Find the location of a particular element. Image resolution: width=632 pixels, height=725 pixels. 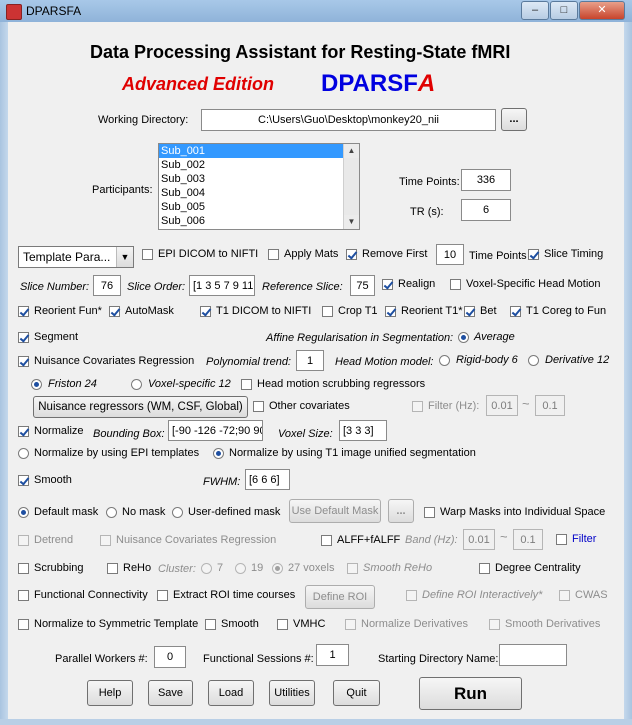

list-item: Sub_003 is located at coordinates (259, 179).